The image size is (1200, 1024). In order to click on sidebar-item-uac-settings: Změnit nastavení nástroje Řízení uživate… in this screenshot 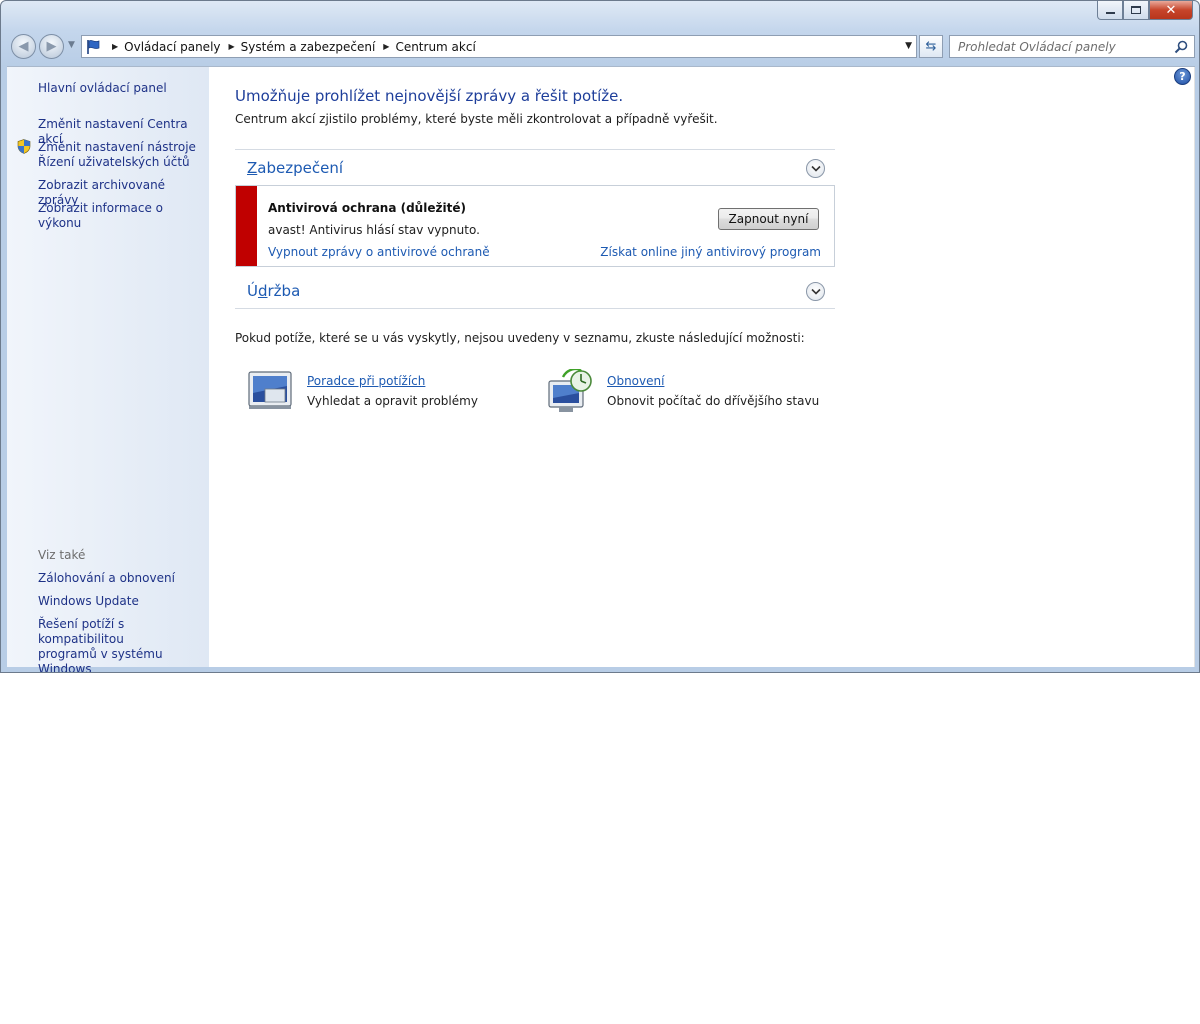, I will do `click(117, 155)`.